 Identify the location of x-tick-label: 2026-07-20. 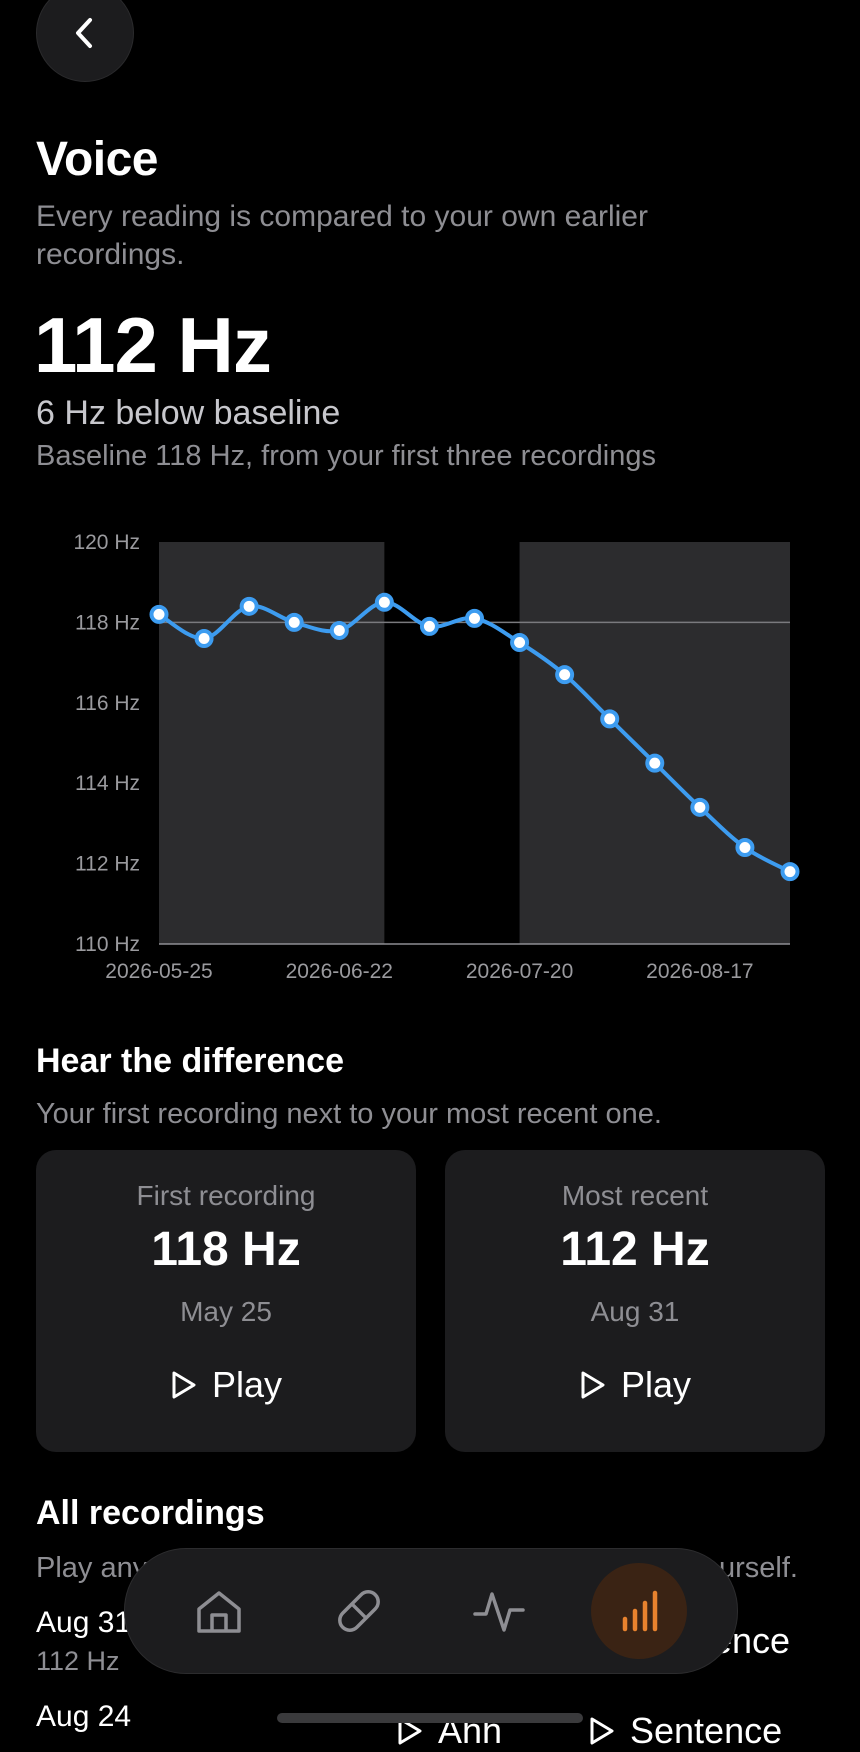
(519, 971).